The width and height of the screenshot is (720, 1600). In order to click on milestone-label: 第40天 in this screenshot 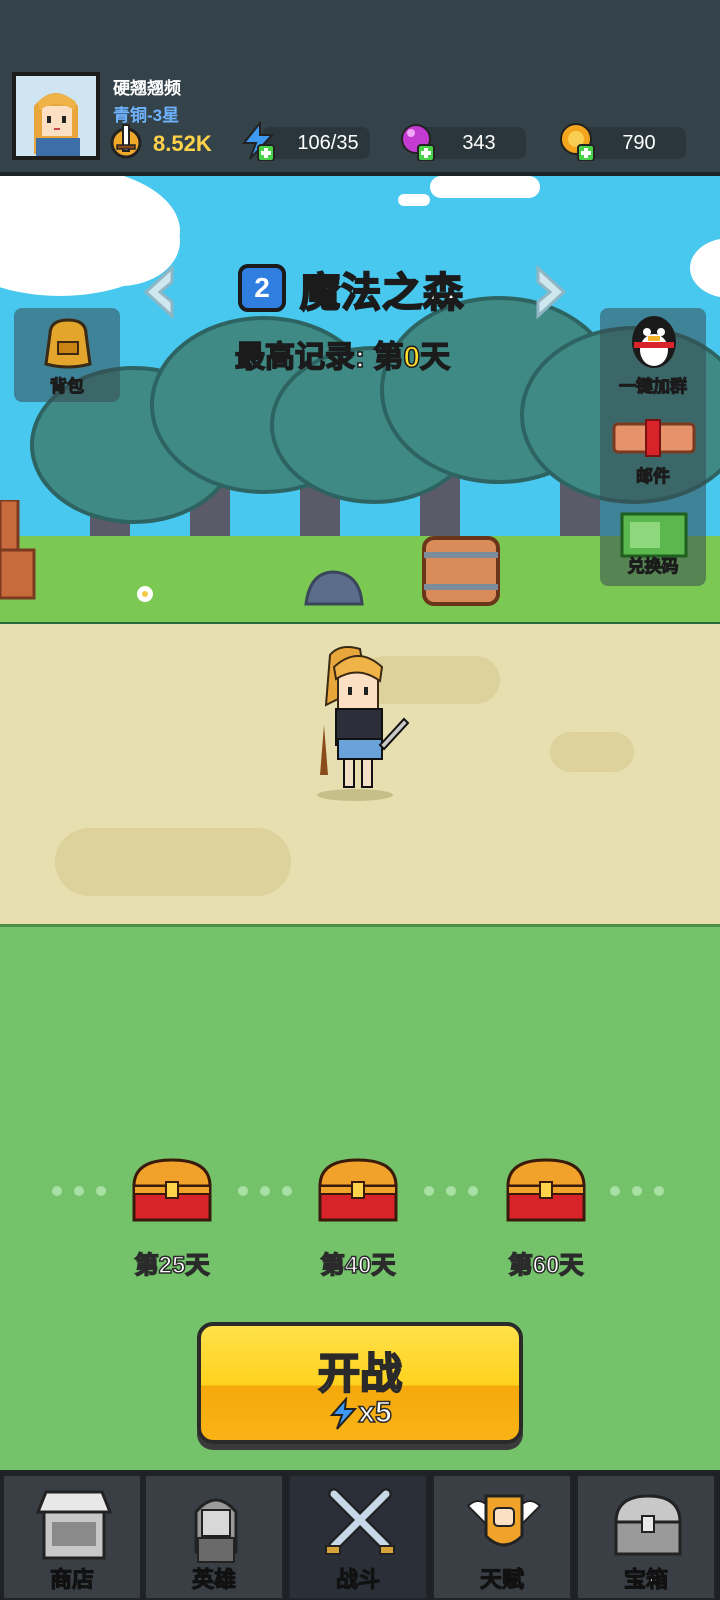, I will do `click(358, 1265)`.